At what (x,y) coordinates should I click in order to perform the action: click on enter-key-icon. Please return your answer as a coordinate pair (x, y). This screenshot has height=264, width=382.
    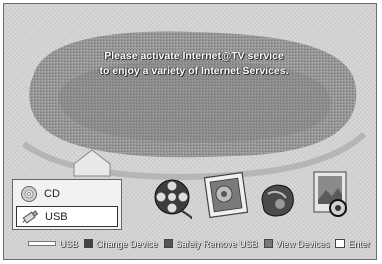
    Looking at the image, I should click on (340, 243).